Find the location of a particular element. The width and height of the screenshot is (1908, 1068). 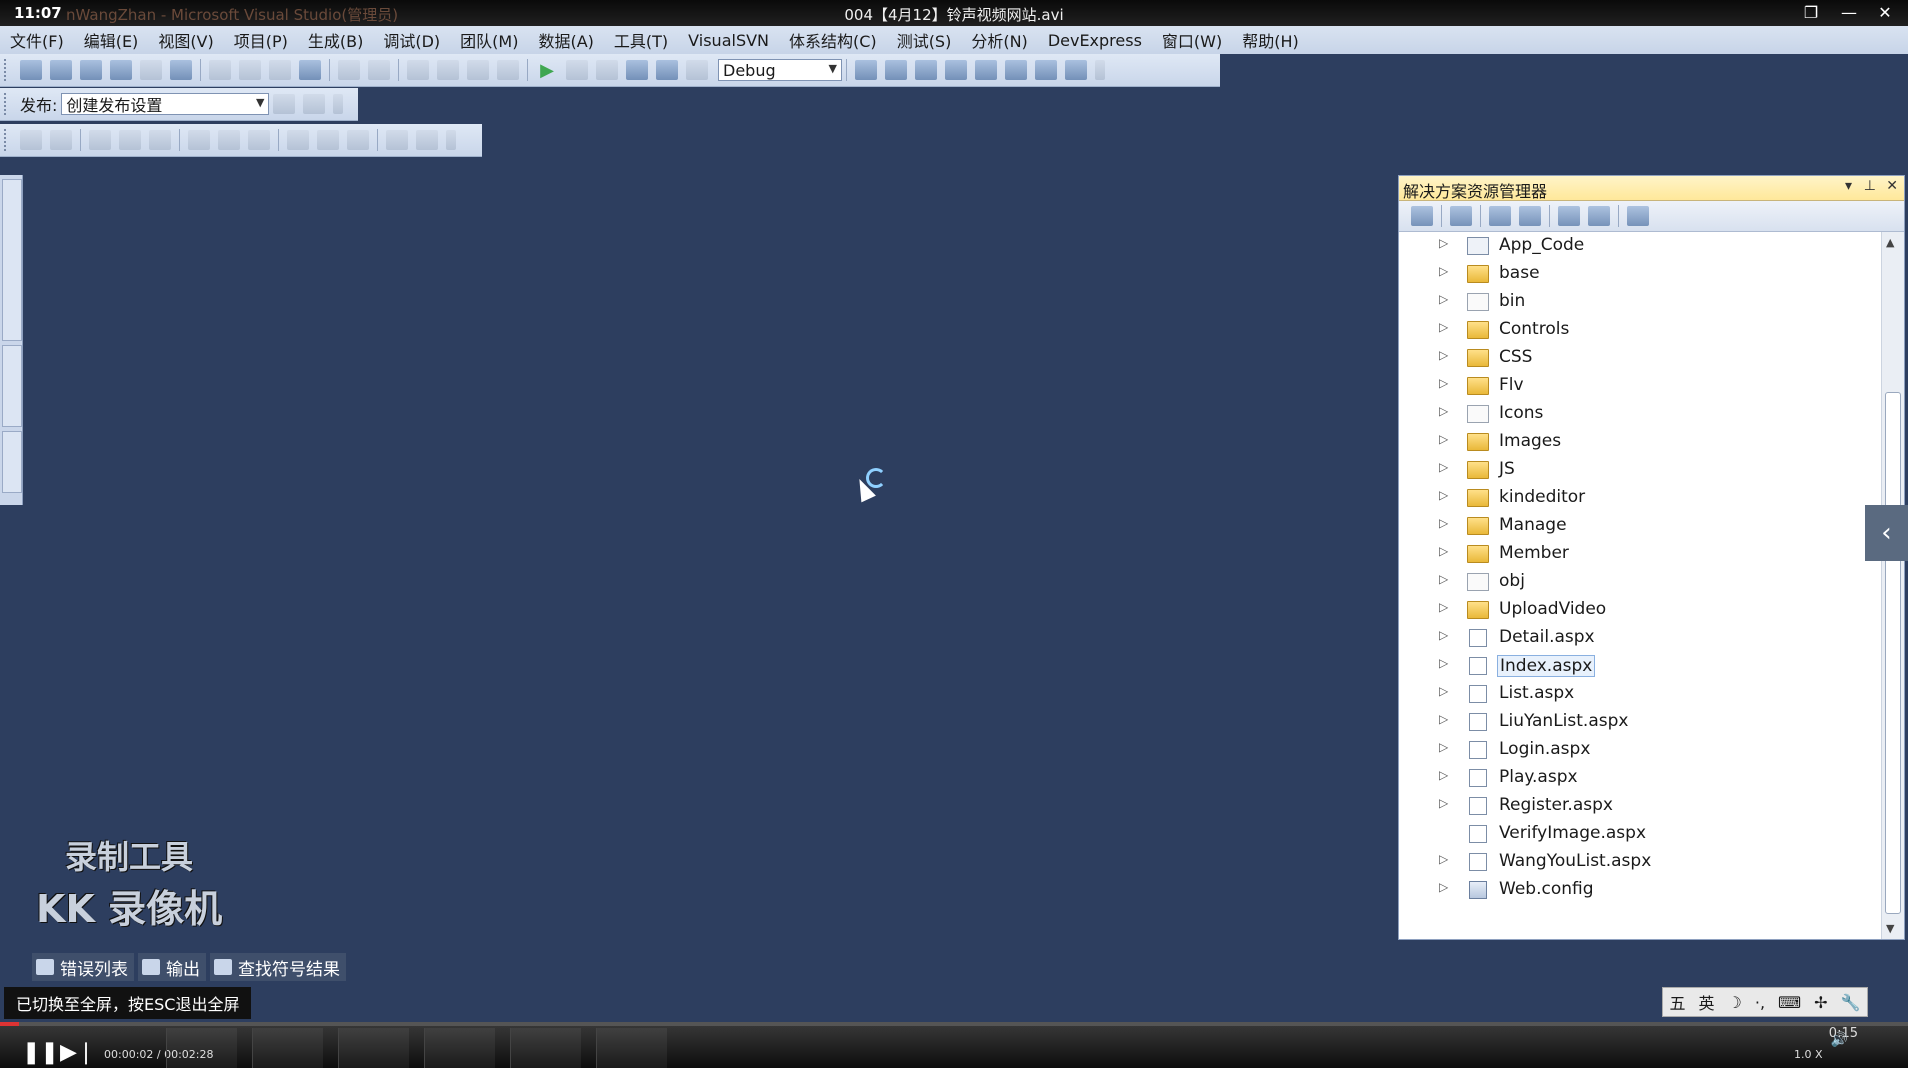

class-view-icon is located at coordinates (1016, 70).